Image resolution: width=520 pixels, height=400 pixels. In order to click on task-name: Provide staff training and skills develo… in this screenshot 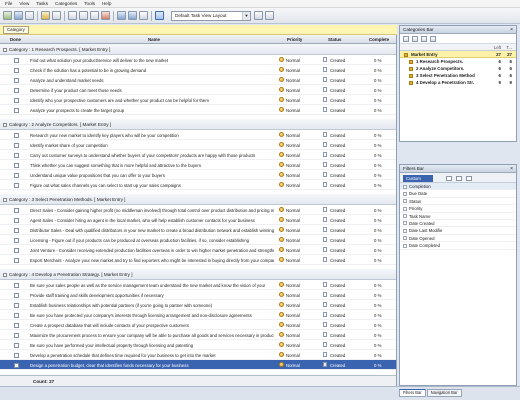, I will do `click(152, 295)`.